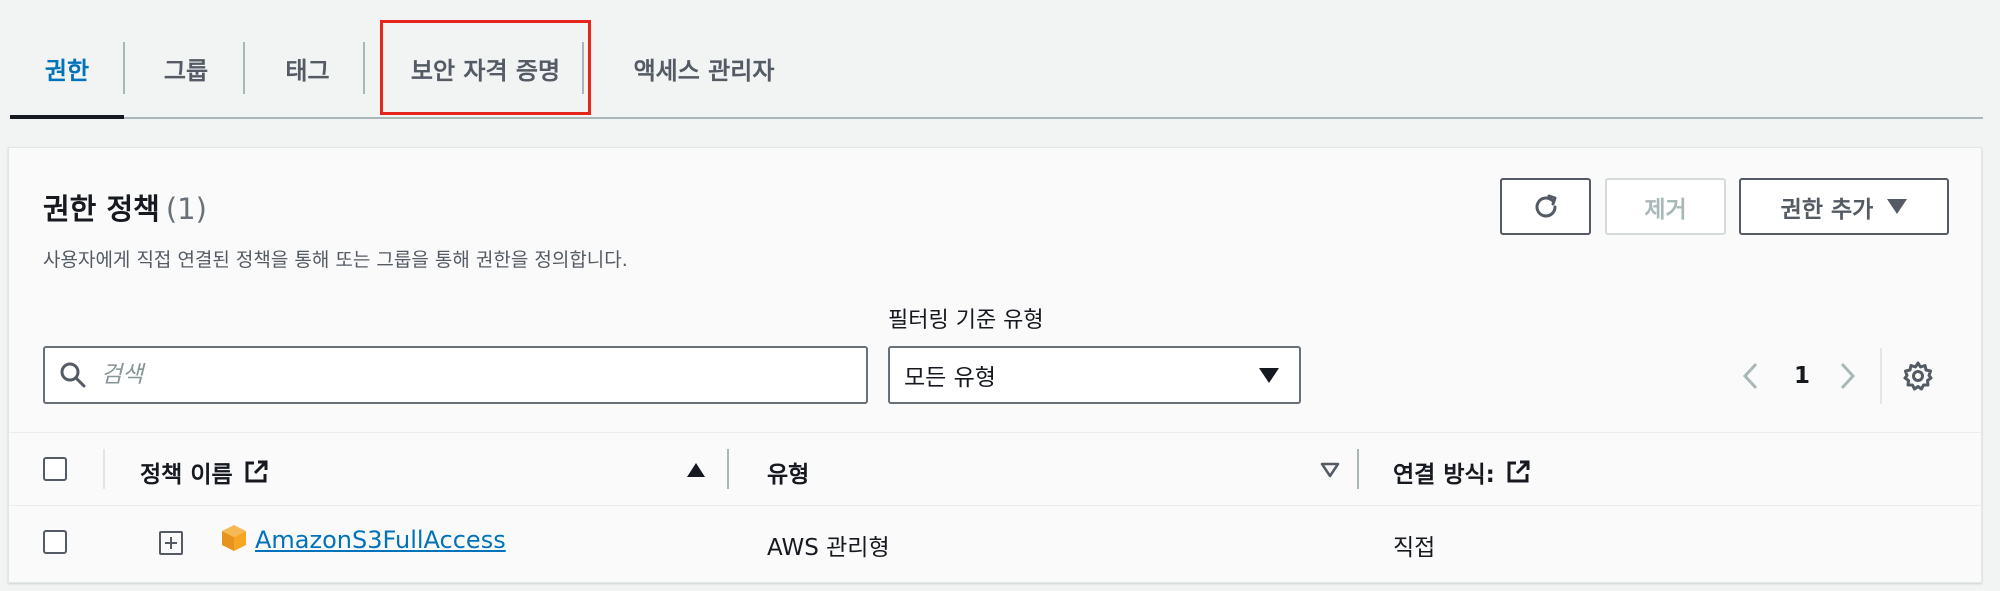 This screenshot has width=2000, height=591. Describe the element at coordinates (1827, 209) in the screenshot. I see `add-permissions-label: 권한 추가` at that location.